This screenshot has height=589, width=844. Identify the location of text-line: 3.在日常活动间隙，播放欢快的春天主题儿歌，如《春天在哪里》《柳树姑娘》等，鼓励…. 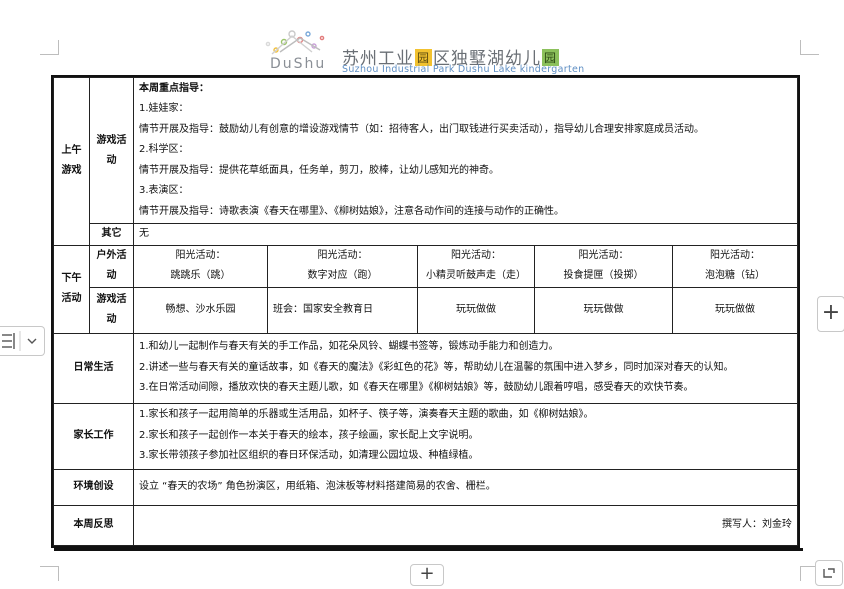
(416, 388).